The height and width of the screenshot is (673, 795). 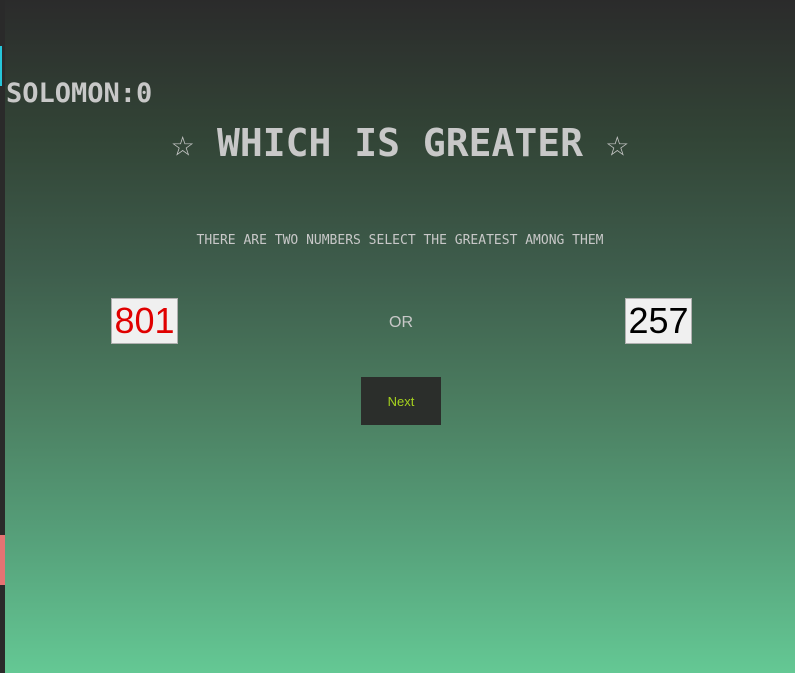 What do you see at coordinates (1, 66) in the screenshot?
I see `left-edge-accent-cyan` at bounding box center [1, 66].